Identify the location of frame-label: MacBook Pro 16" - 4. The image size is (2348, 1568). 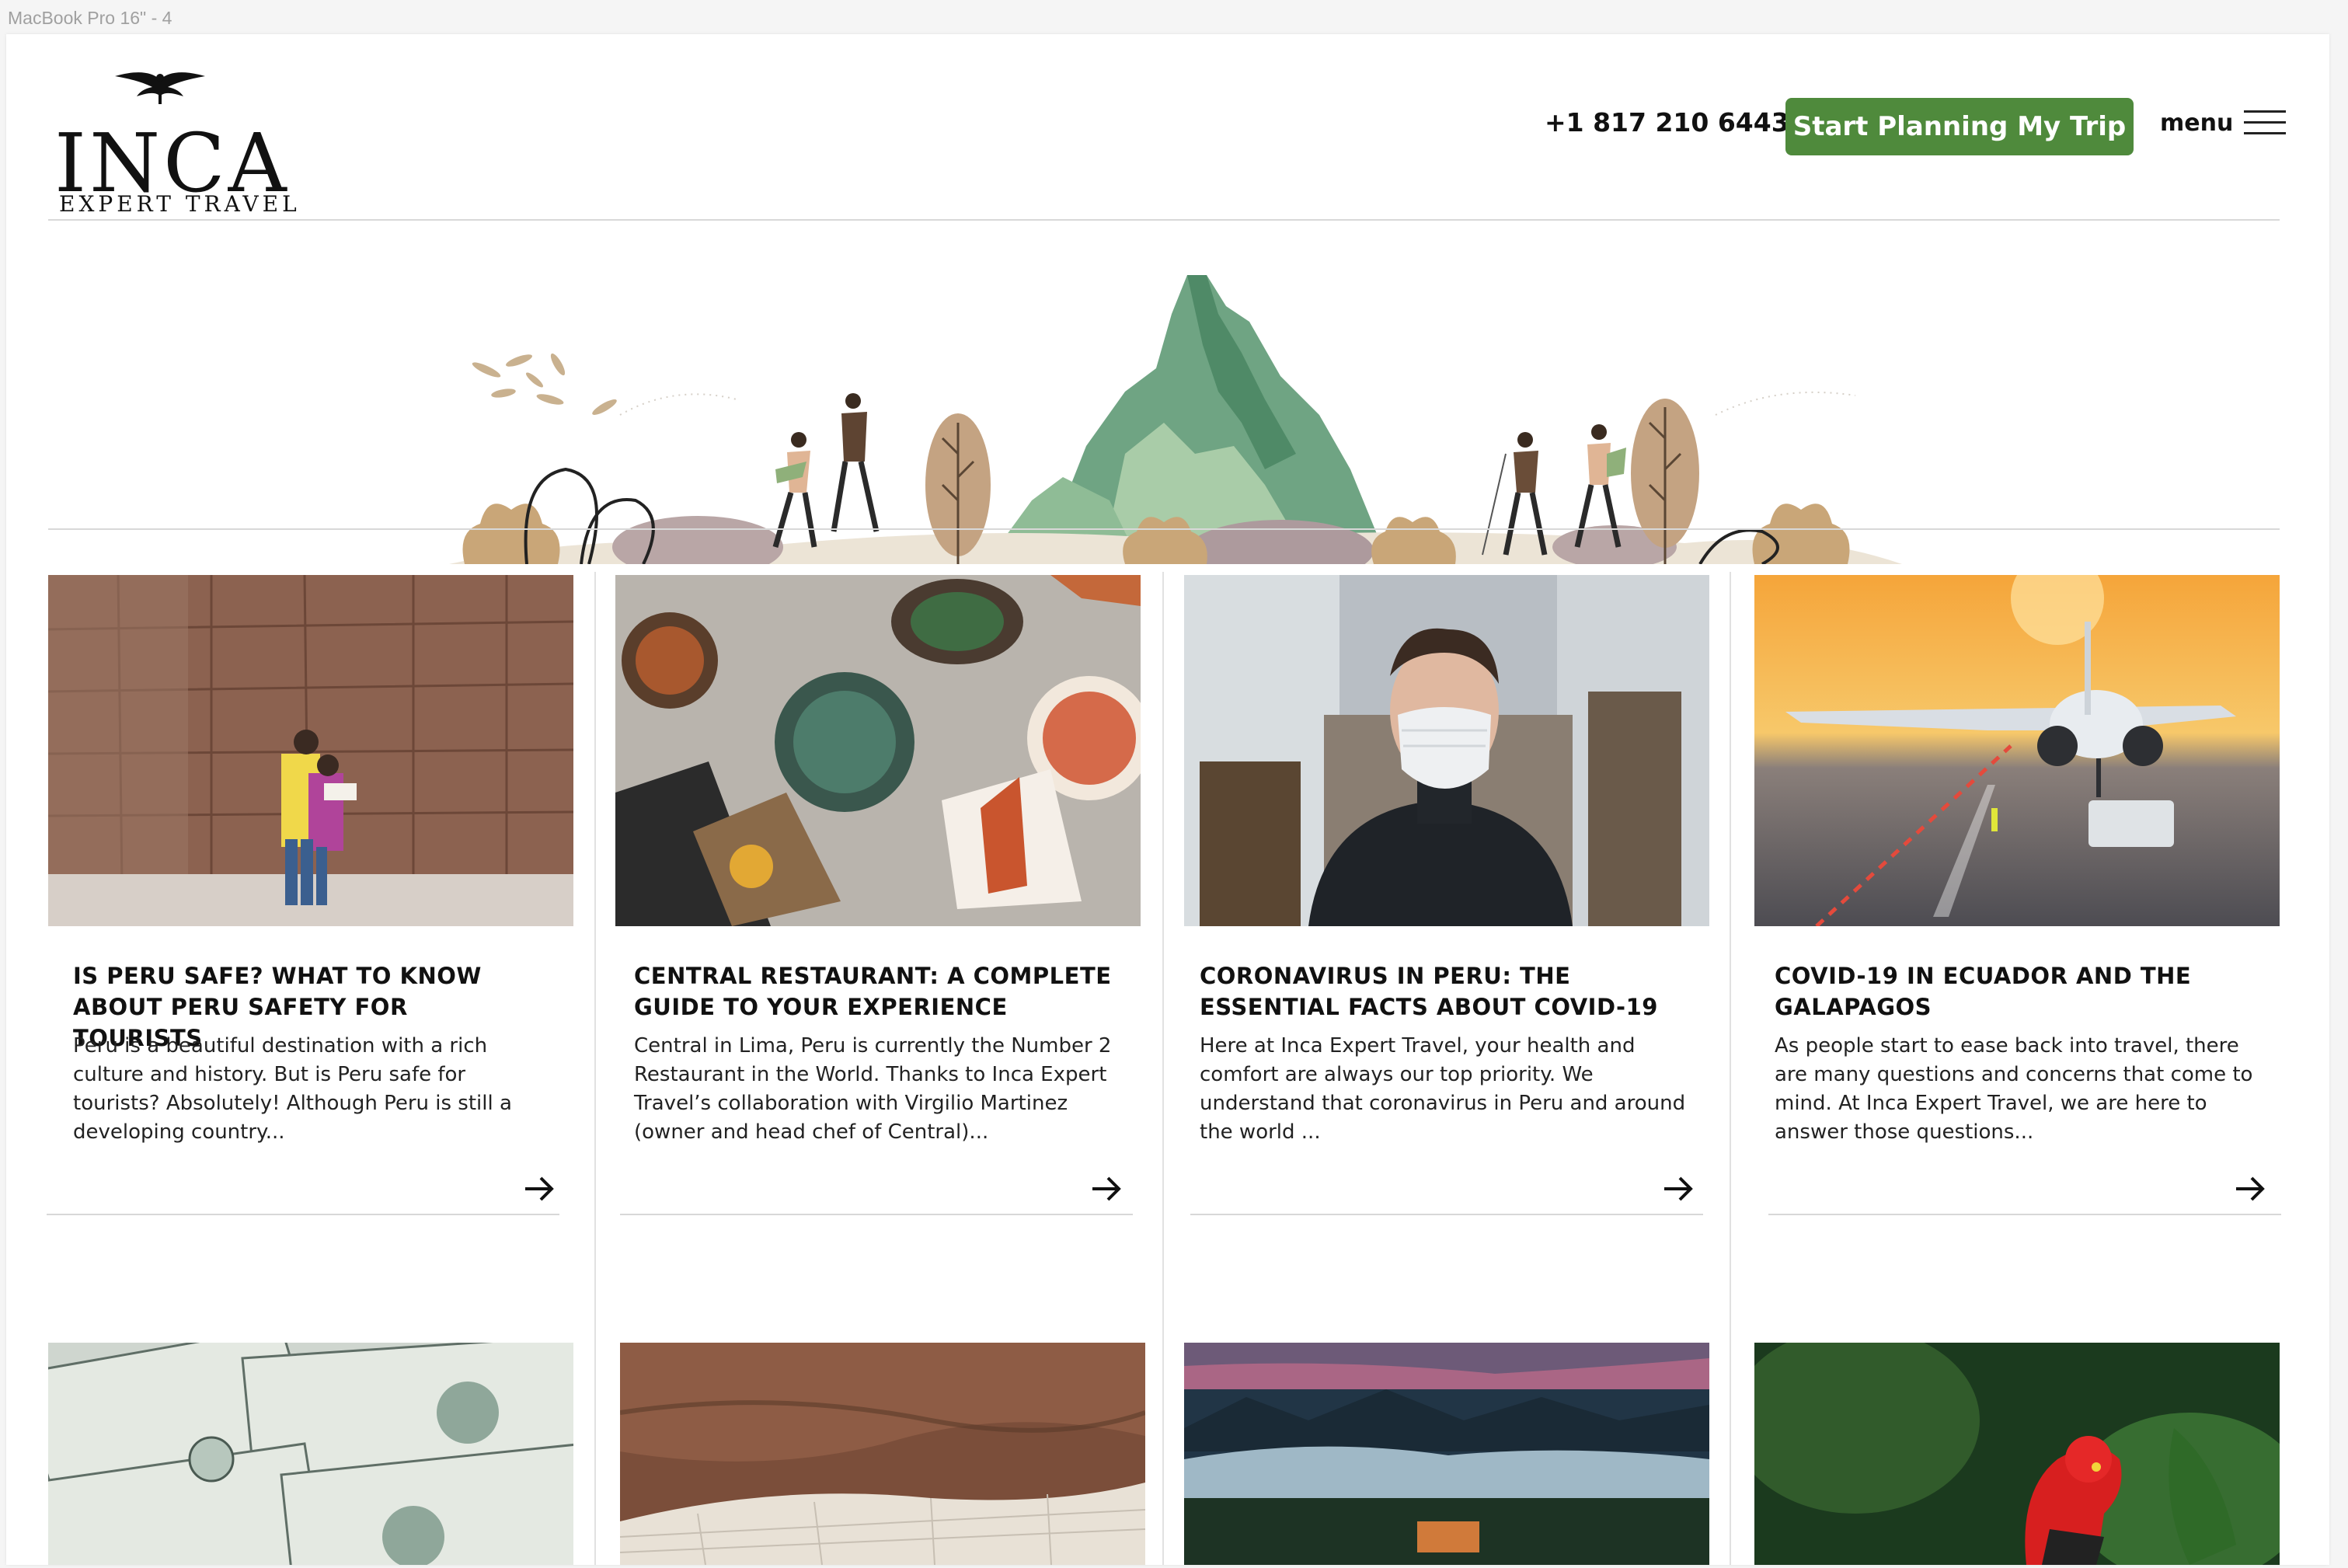
(90, 18).